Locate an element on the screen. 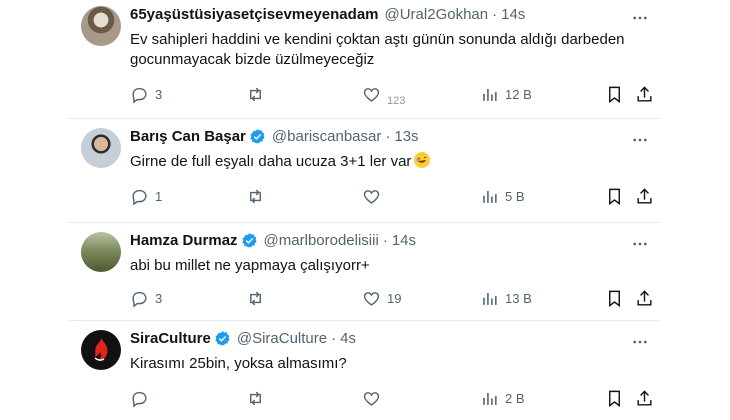 Image resolution: width=730 pixels, height=420 pixels. reply-count: 1 is located at coordinates (159, 196).